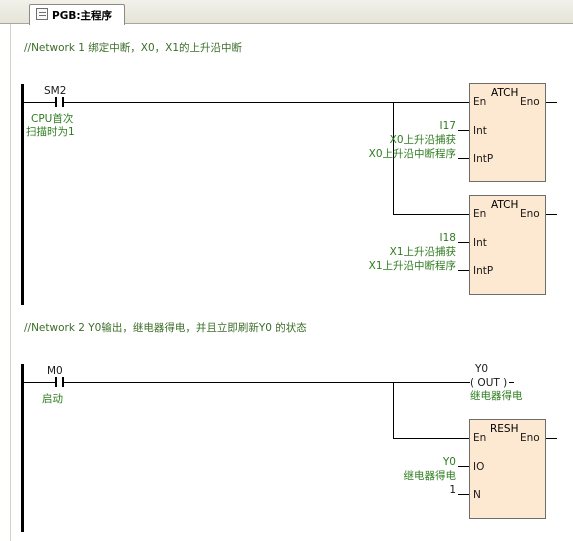  Describe the element at coordinates (50, 132) in the screenshot. I see `contact-sm2-desc-line2: 扫描时为1` at that location.